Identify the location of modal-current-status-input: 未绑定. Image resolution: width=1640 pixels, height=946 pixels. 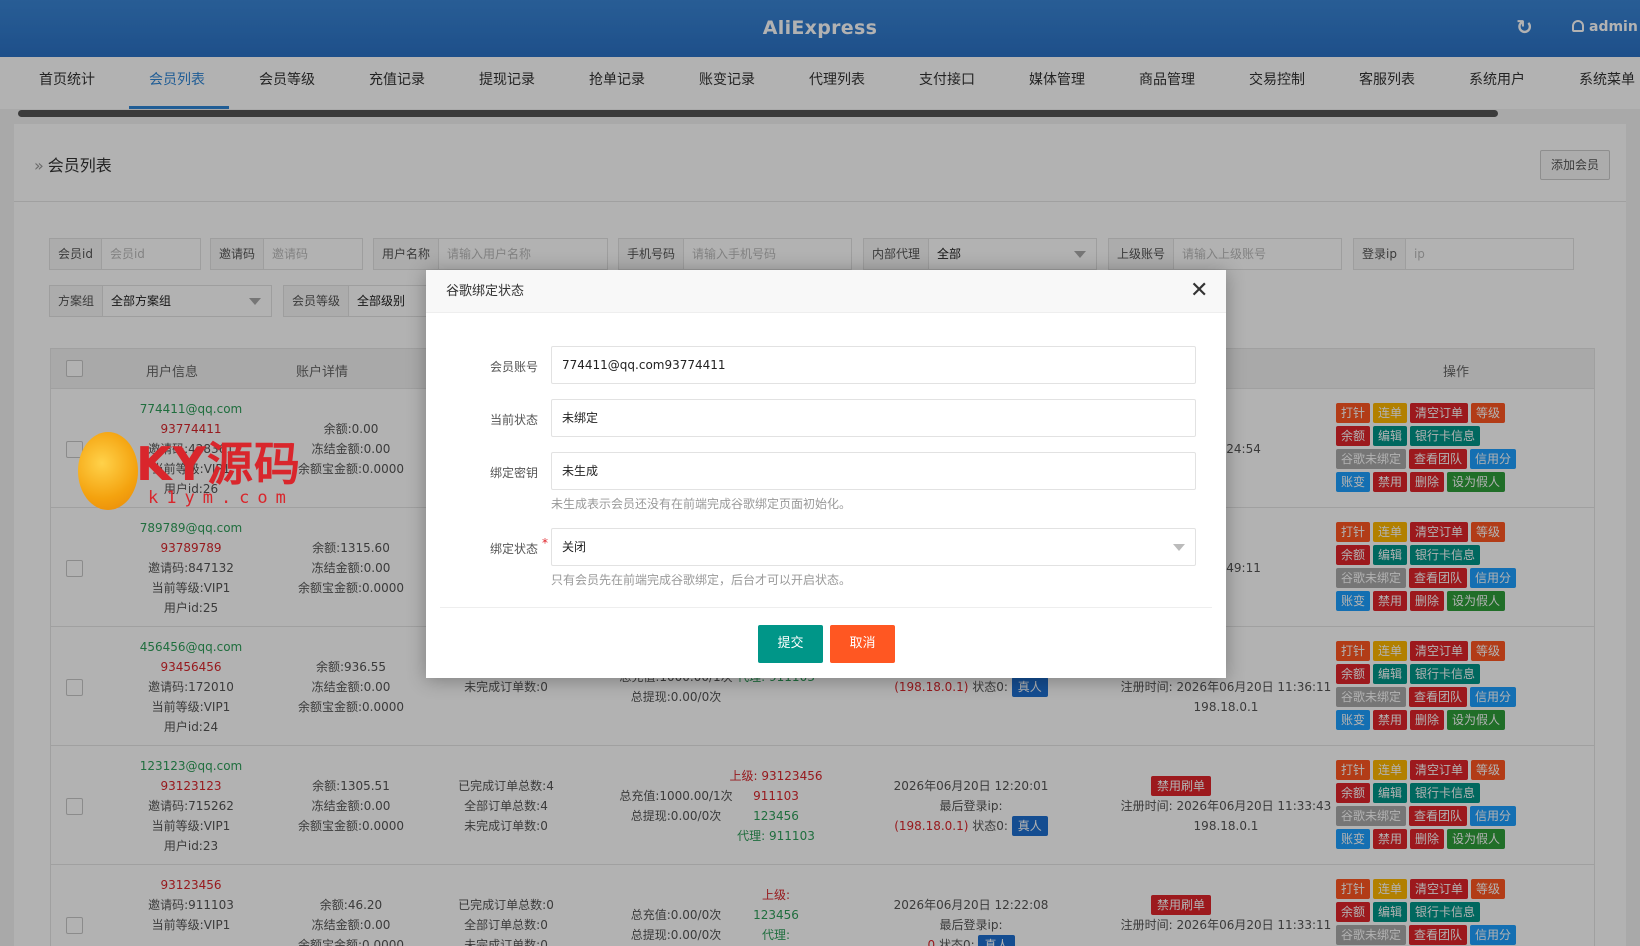
(873, 418).